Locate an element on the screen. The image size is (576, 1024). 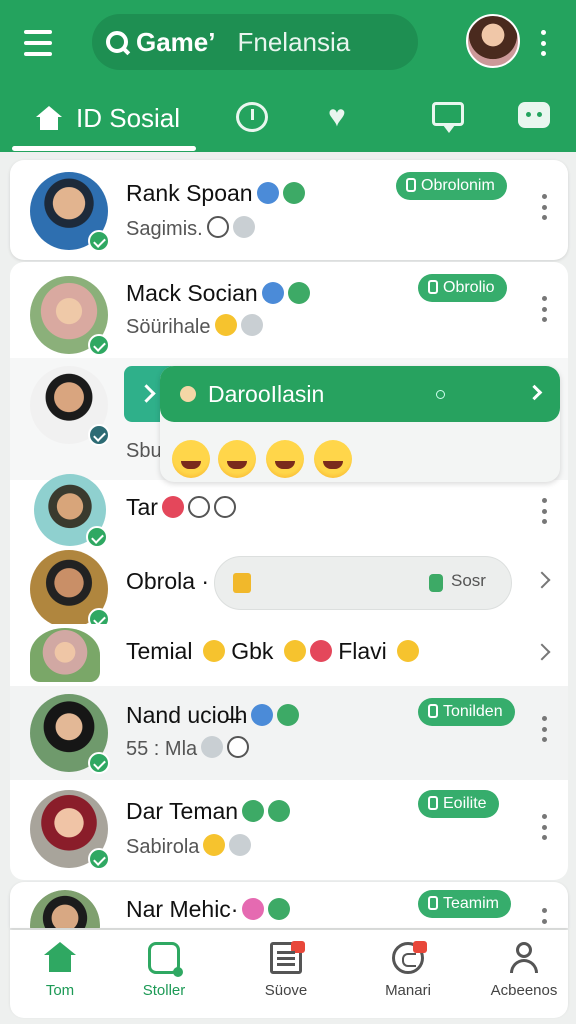
popup-title: DarooIlasin is located at coordinates (266, 394).